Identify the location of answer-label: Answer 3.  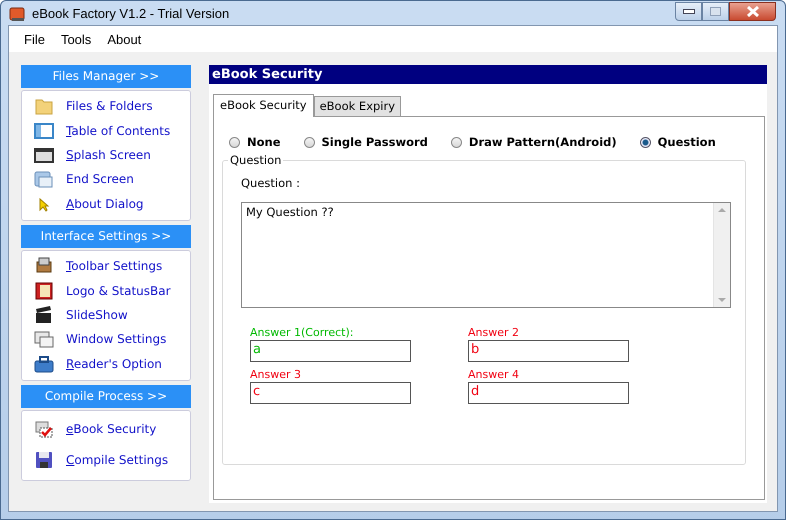
(276, 374).